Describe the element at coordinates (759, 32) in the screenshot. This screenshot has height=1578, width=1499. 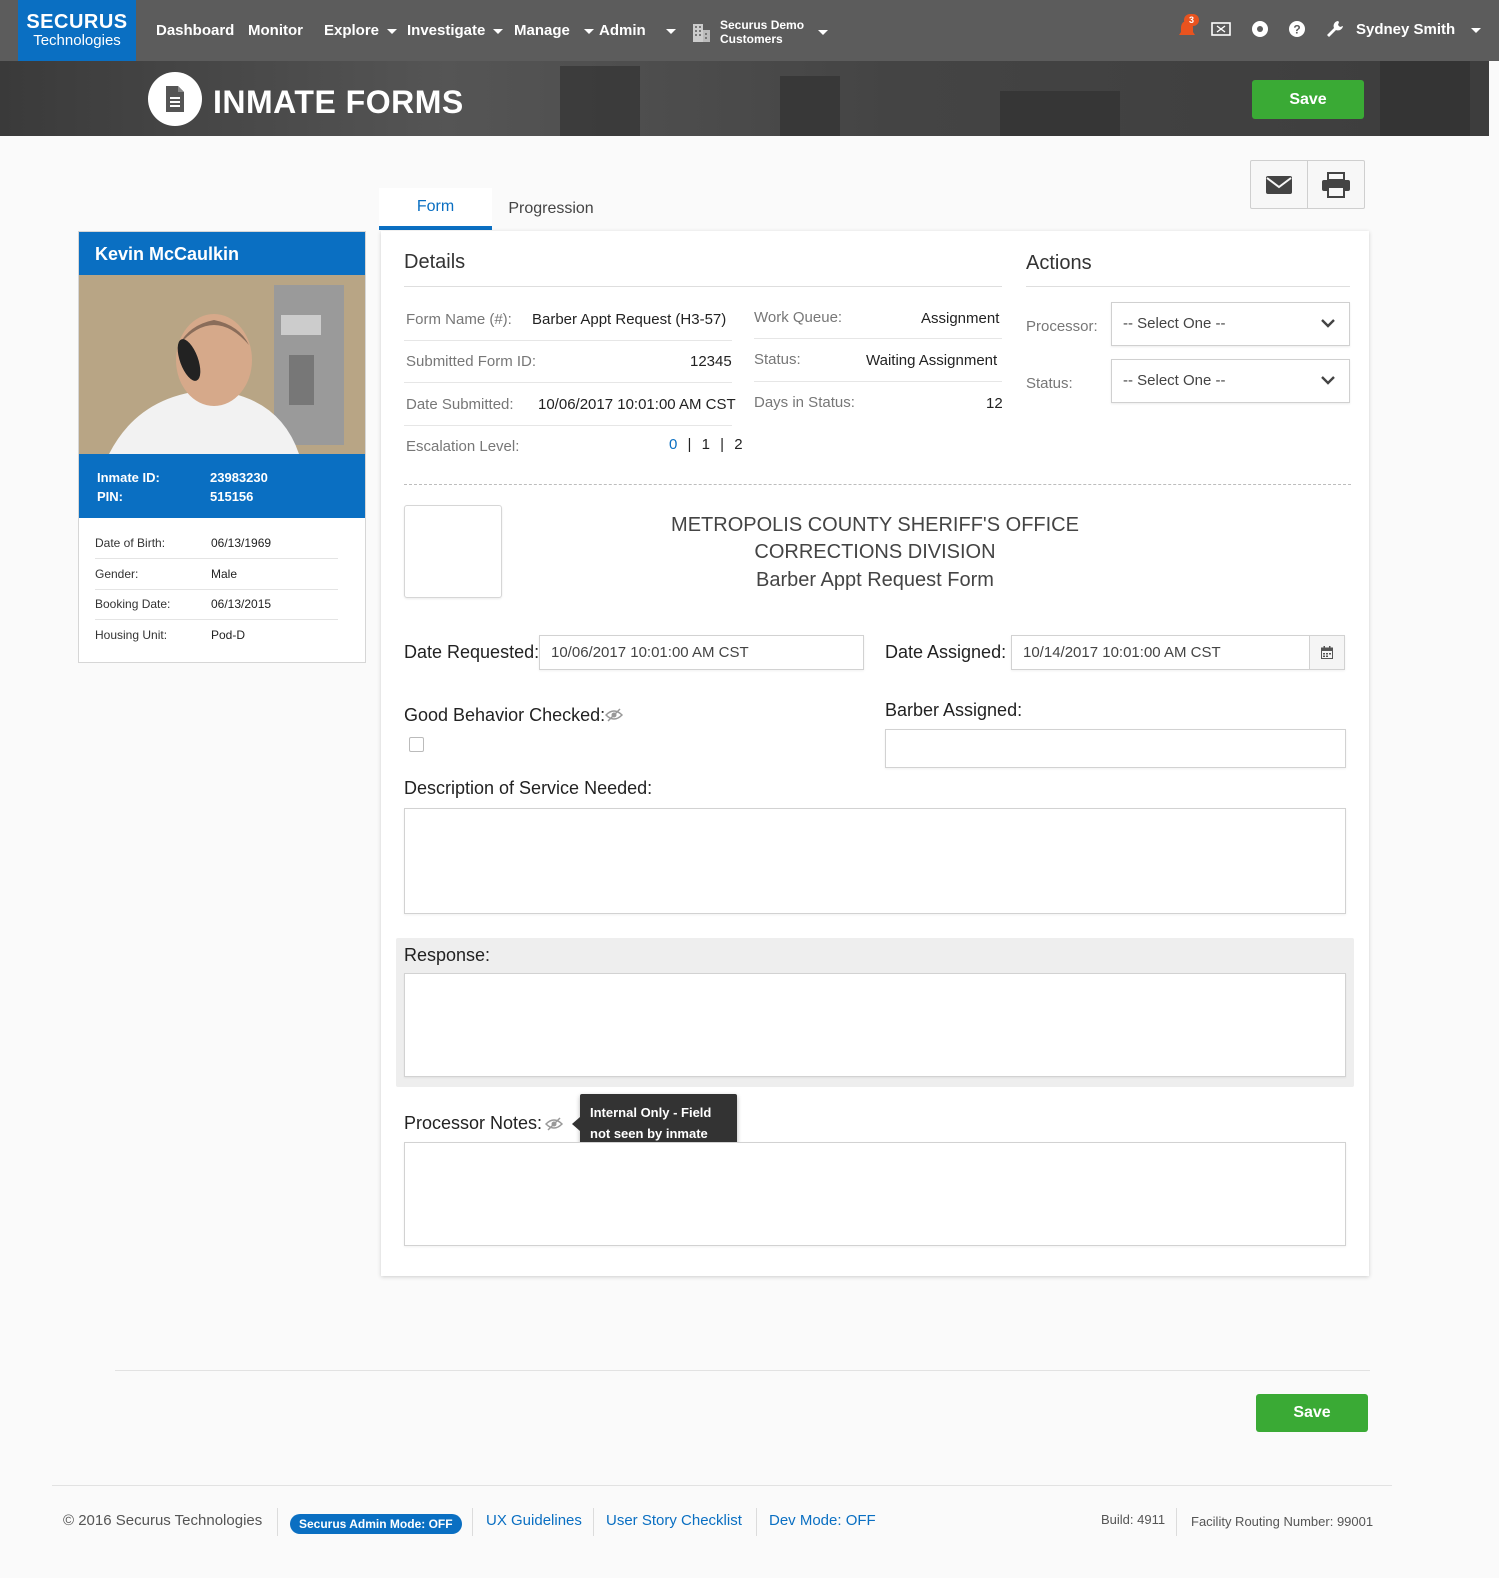
I see `organization-switcher: Securus Demo Customers` at that location.